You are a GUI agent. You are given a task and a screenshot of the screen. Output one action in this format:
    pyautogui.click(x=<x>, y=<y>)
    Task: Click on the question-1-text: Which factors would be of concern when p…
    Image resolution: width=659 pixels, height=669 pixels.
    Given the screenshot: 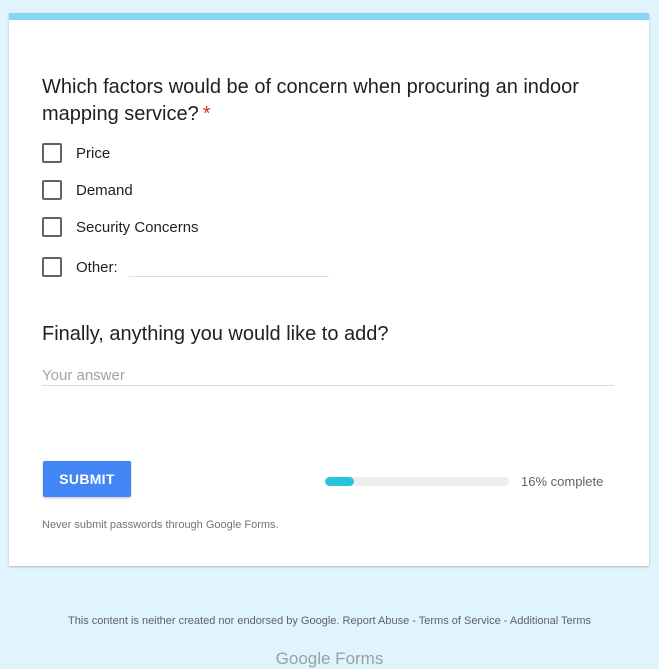 What is the action you would take?
    pyautogui.click(x=310, y=100)
    